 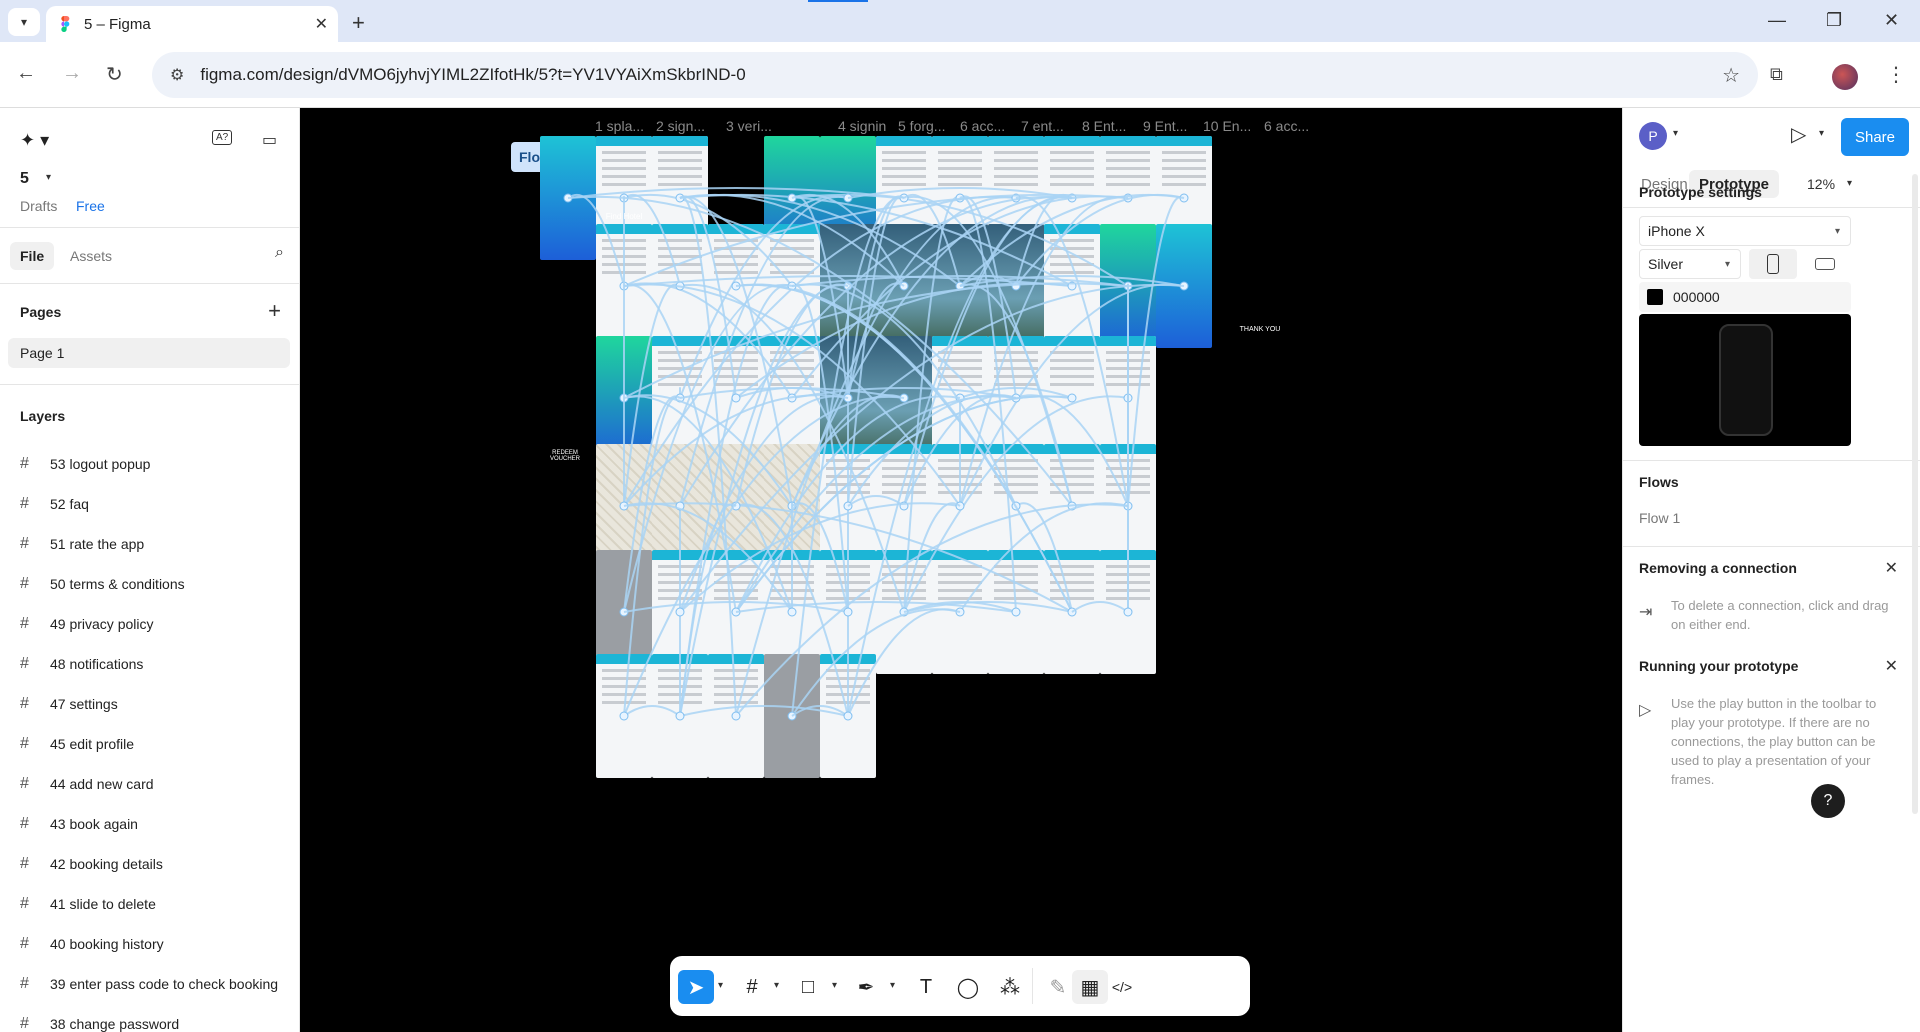 What do you see at coordinates (1834, 20) in the screenshot?
I see `restore-icon: ❐` at bounding box center [1834, 20].